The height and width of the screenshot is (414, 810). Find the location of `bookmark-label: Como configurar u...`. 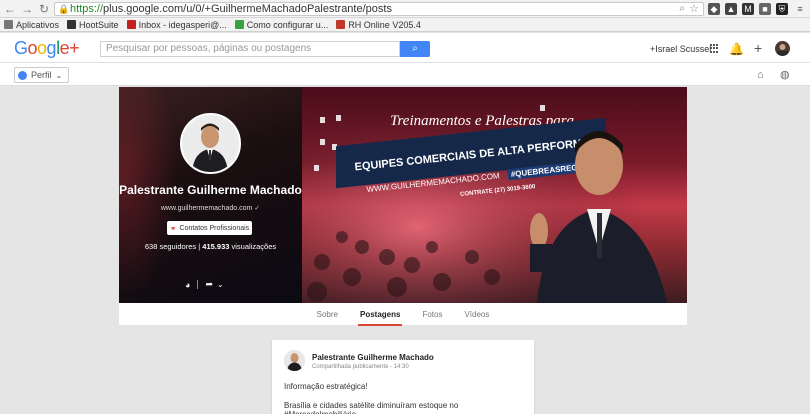

bookmark-label: Como configurar u... is located at coordinates (287, 24).